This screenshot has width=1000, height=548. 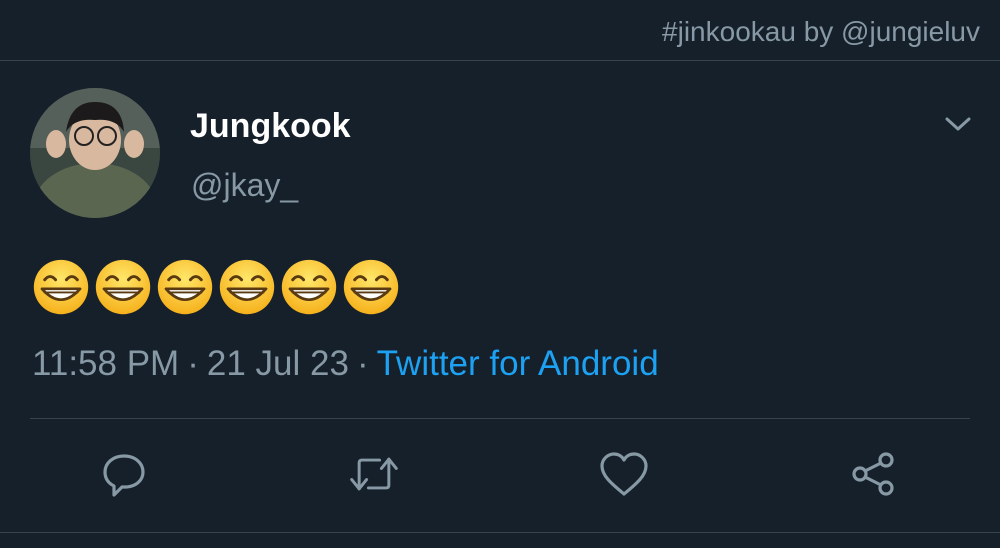 What do you see at coordinates (277, 363) in the screenshot?
I see `tweet-date: 21 Jul 23` at bounding box center [277, 363].